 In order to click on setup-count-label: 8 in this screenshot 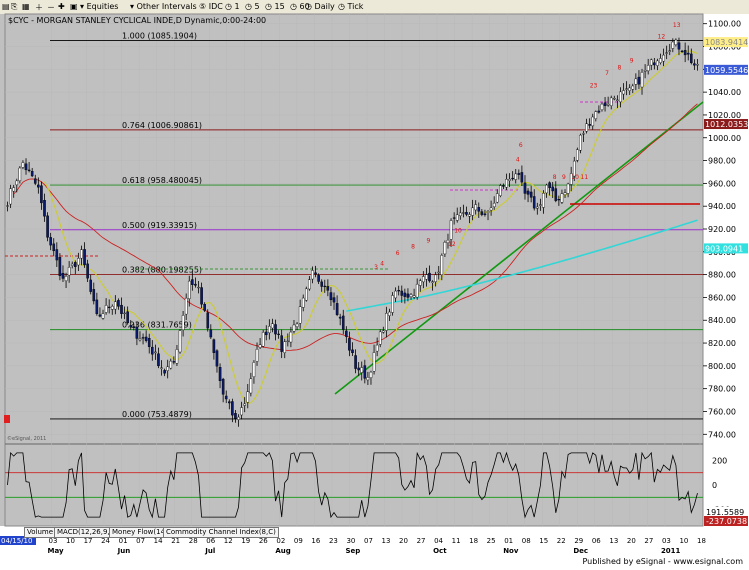, I will do `click(555, 177)`.